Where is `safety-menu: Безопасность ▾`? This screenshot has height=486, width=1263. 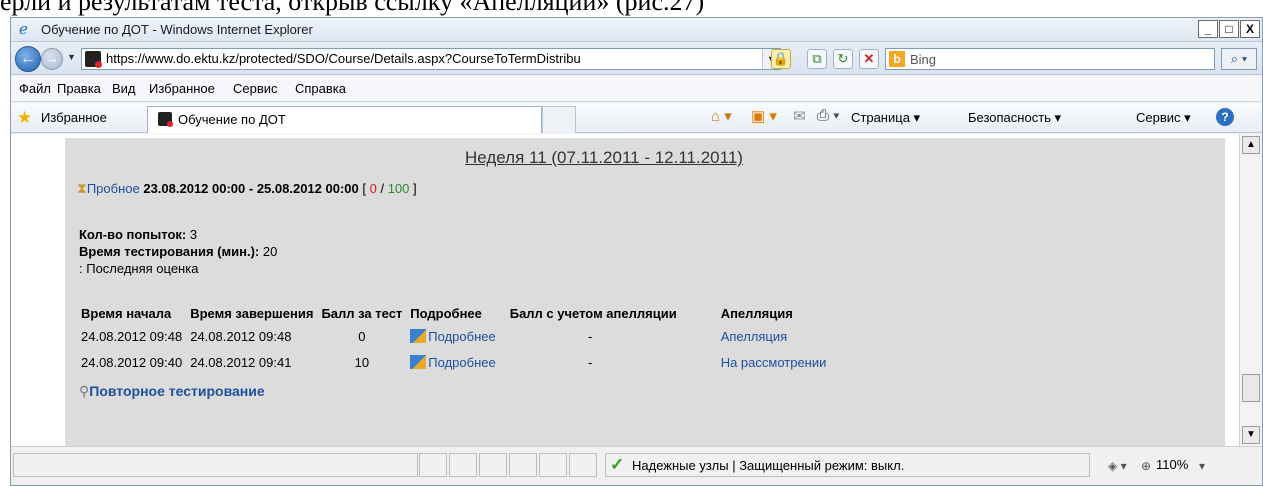
safety-menu: Безопасность ▾ is located at coordinates (1014, 118).